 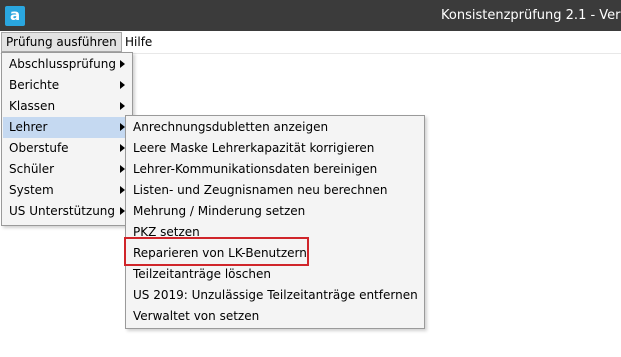 What do you see at coordinates (32, 169) in the screenshot?
I see `menu-item-label: Schüler` at bounding box center [32, 169].